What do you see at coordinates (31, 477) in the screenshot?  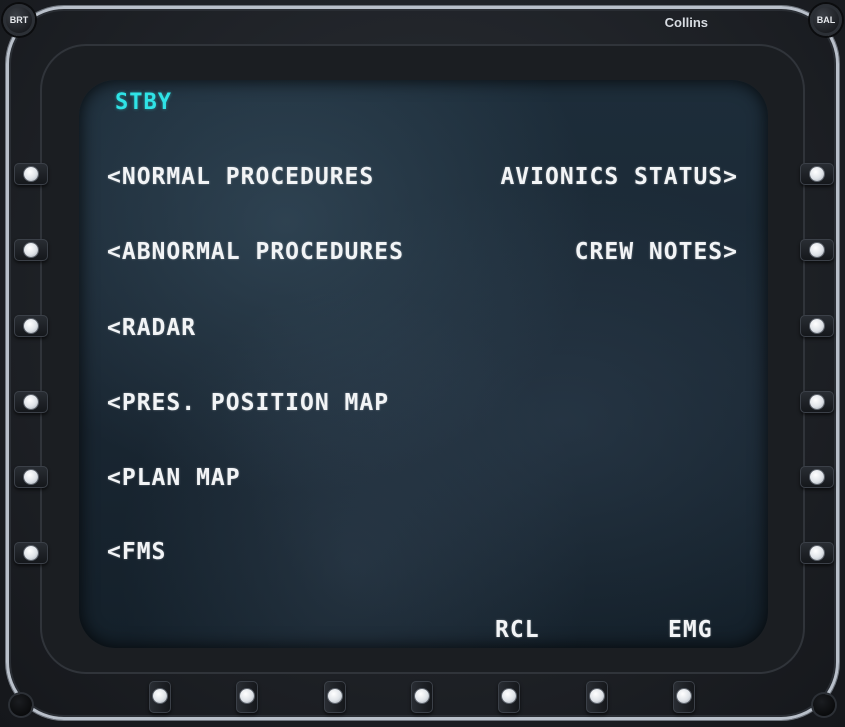 I see `line-select-key-l5` at bounding box center [31, 477].